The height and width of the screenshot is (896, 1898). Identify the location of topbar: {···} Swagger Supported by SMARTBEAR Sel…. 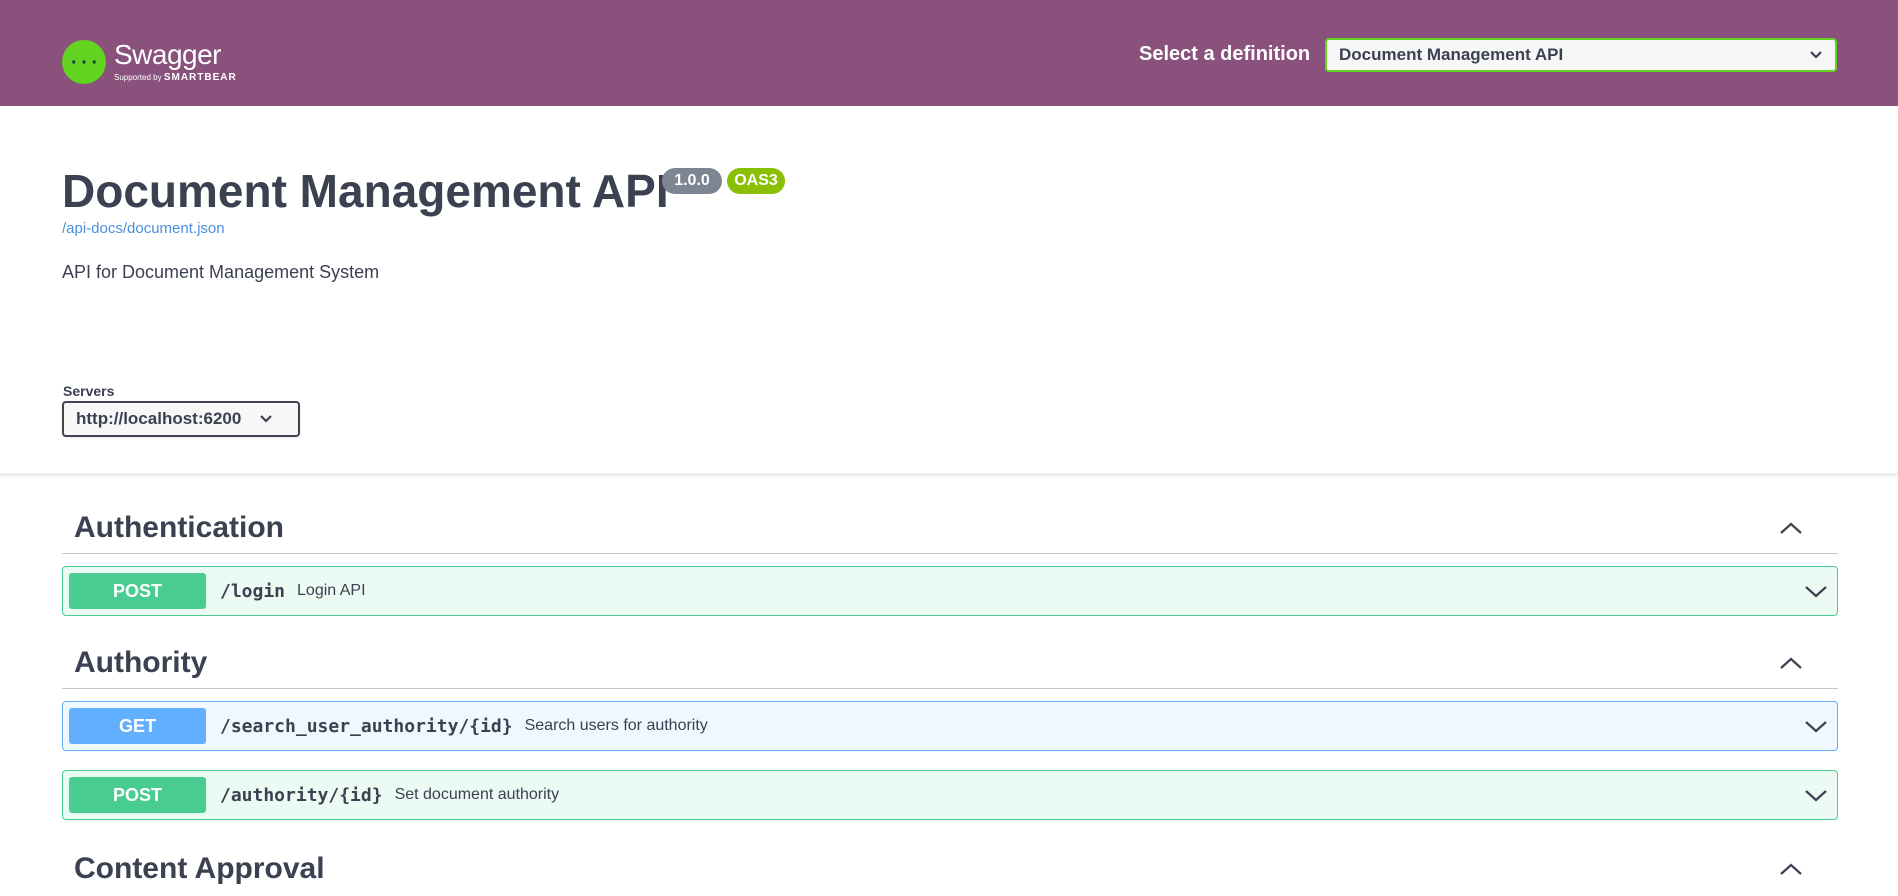
(949, 53).